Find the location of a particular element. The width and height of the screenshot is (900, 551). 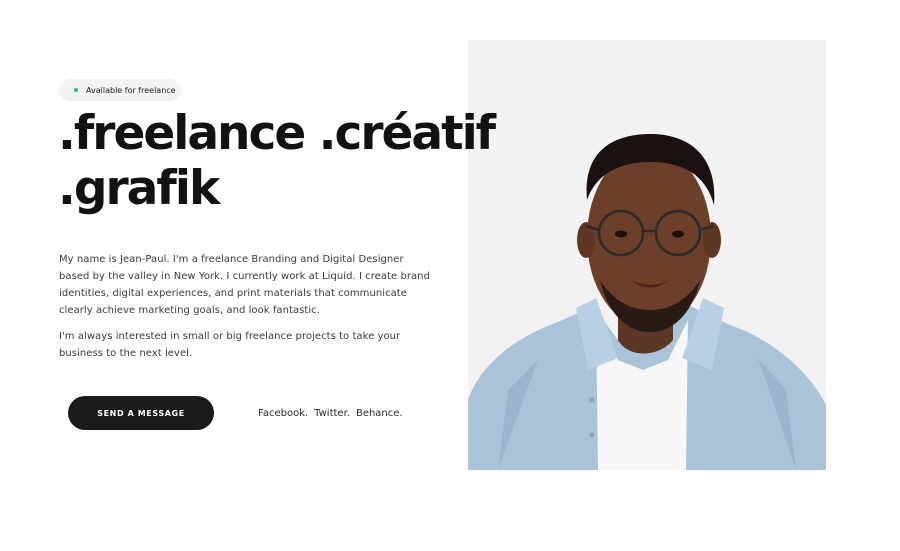

hero-heading: .freelance .créatif .grafik is located at coordinates (277, 161).